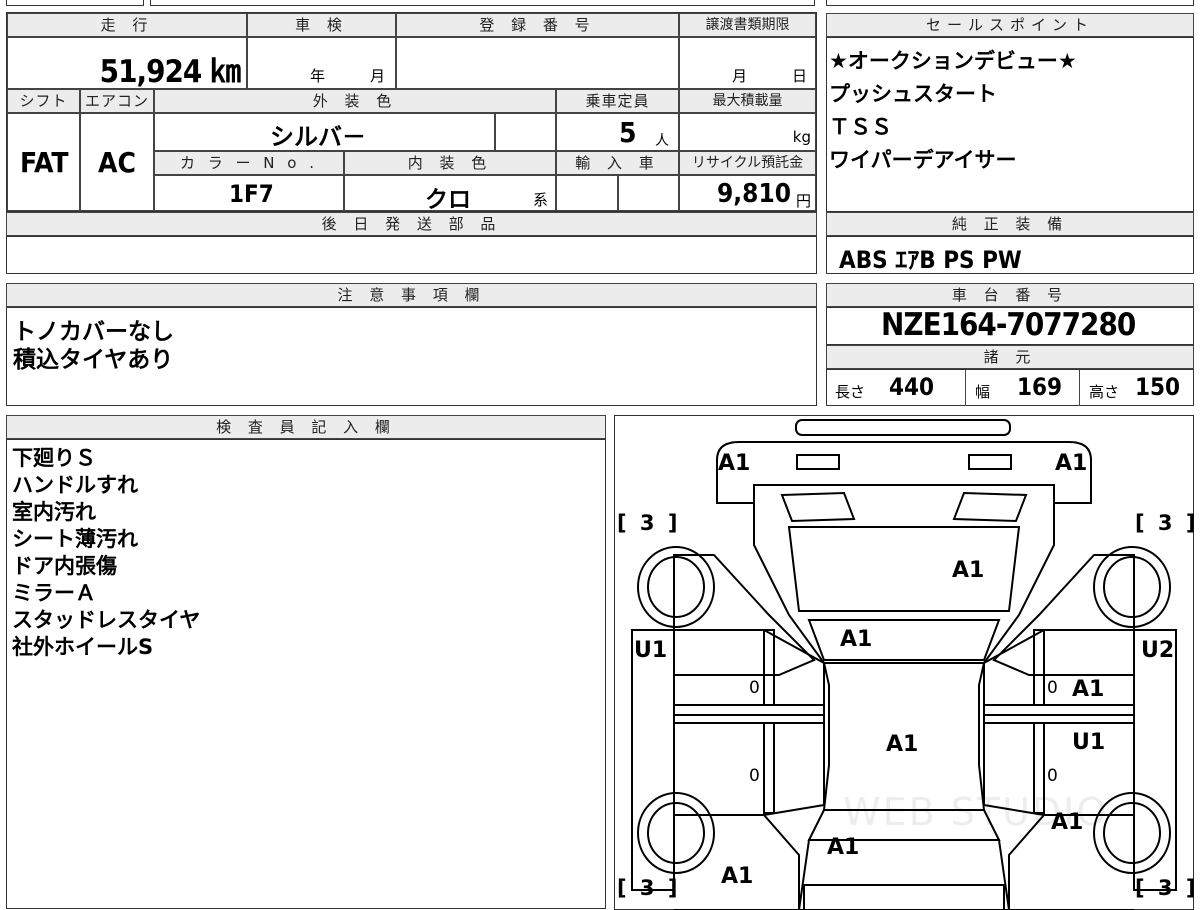 The width and height of the screenshot is (1200, 910). What do you see at coordinates (976, 812) in the screenshot?
I see `watermark: WEB STUDIO` at bounding box center [976, 812].